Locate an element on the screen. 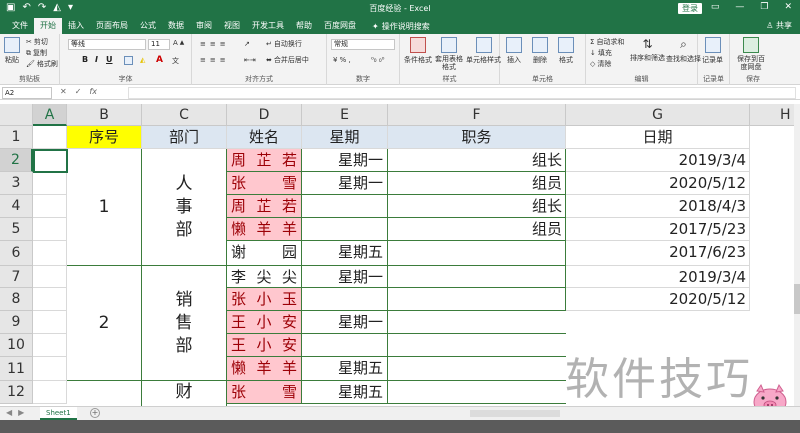  insert-cells-button: 插入 is located at coordinates (514, 51).